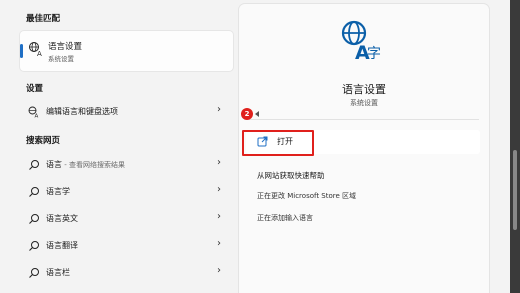 The height and width of the screenshot is (293, 520). I want to click on selection-indicator, so click(21, 51).